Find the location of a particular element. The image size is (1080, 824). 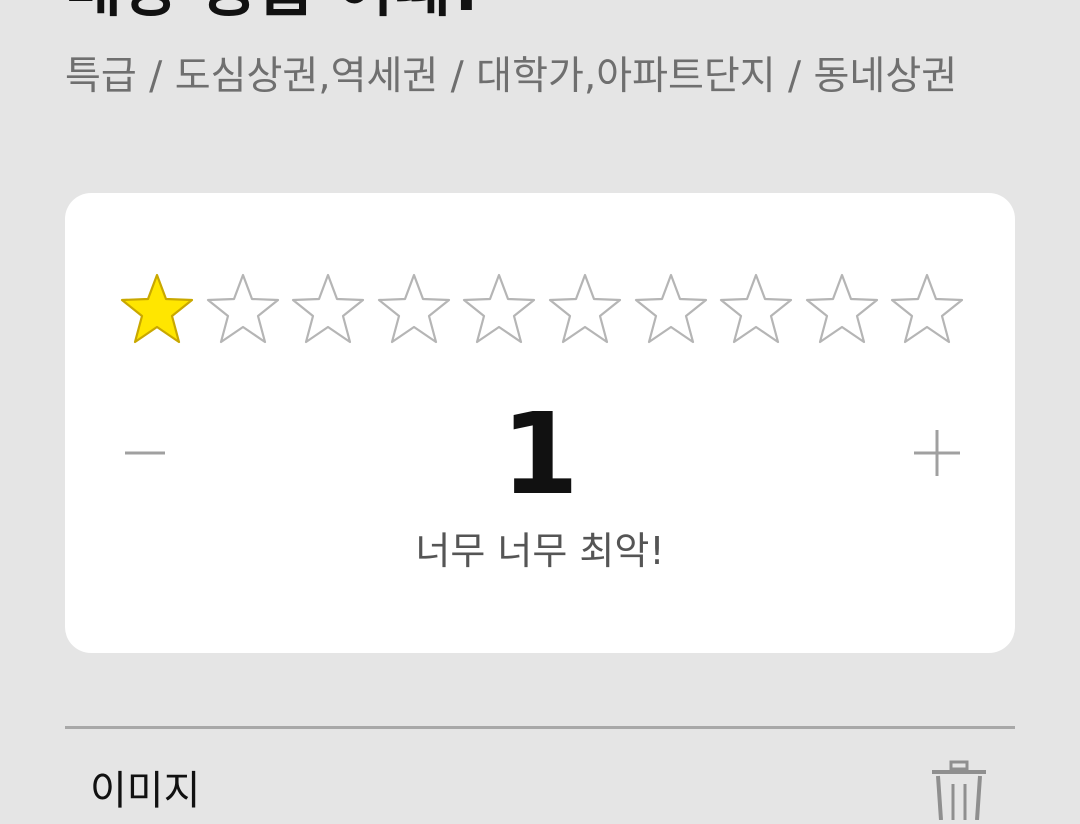

rating-description: 너무 너무 최악! is located at coordinates (540, 551).